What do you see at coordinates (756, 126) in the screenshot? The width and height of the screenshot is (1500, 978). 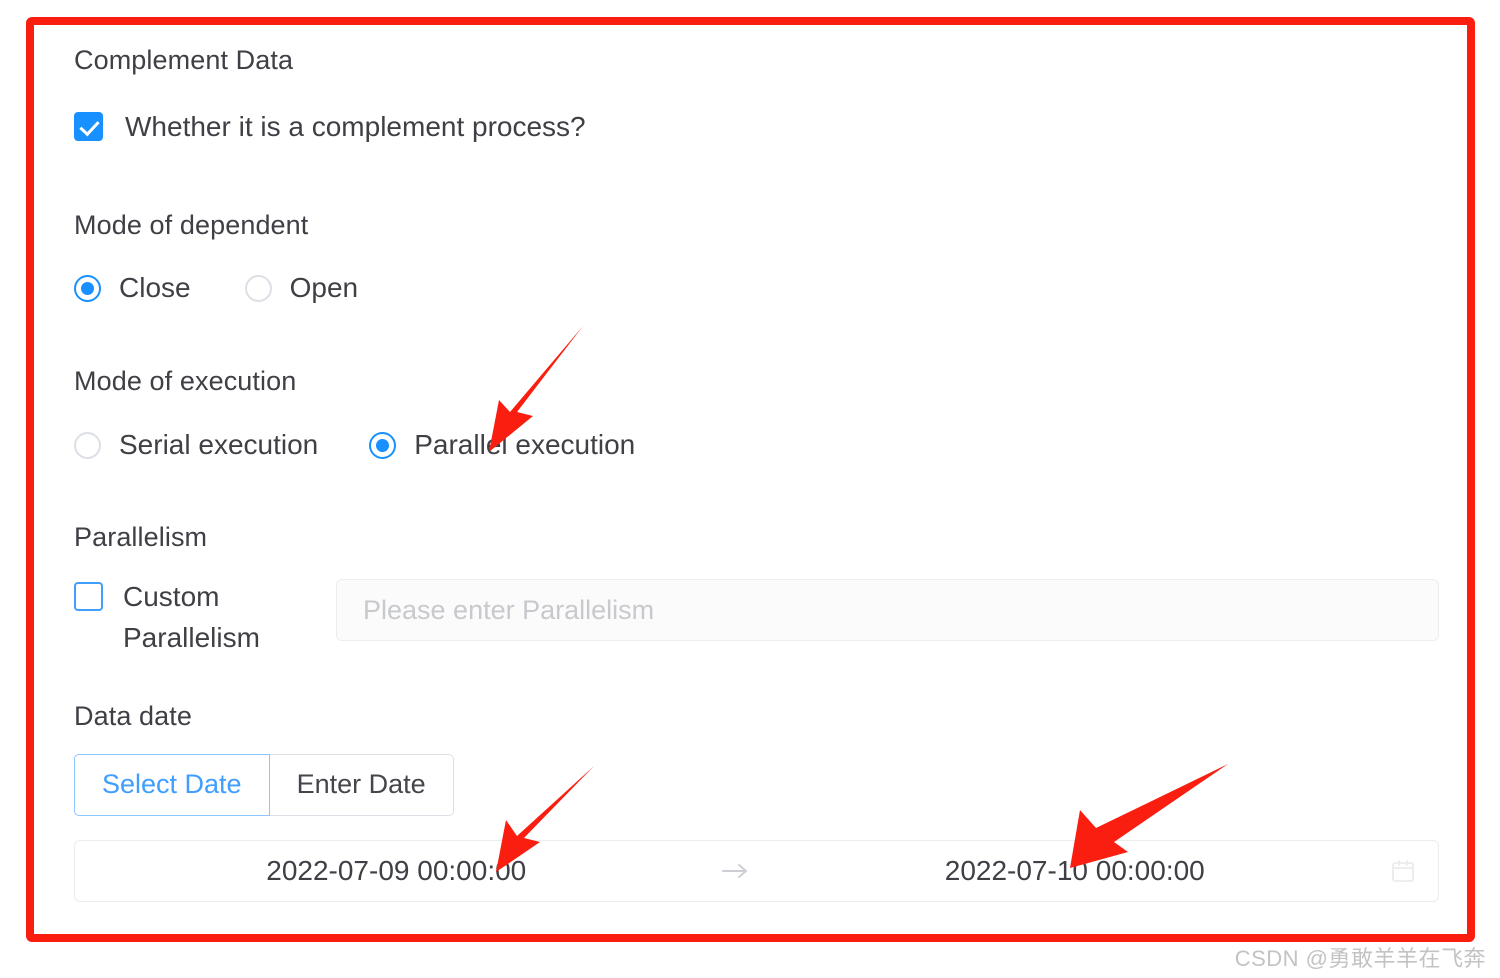 I see `complement-process-checkbox-row: Whether it is a complement process?` at bounding box center [756, 126].